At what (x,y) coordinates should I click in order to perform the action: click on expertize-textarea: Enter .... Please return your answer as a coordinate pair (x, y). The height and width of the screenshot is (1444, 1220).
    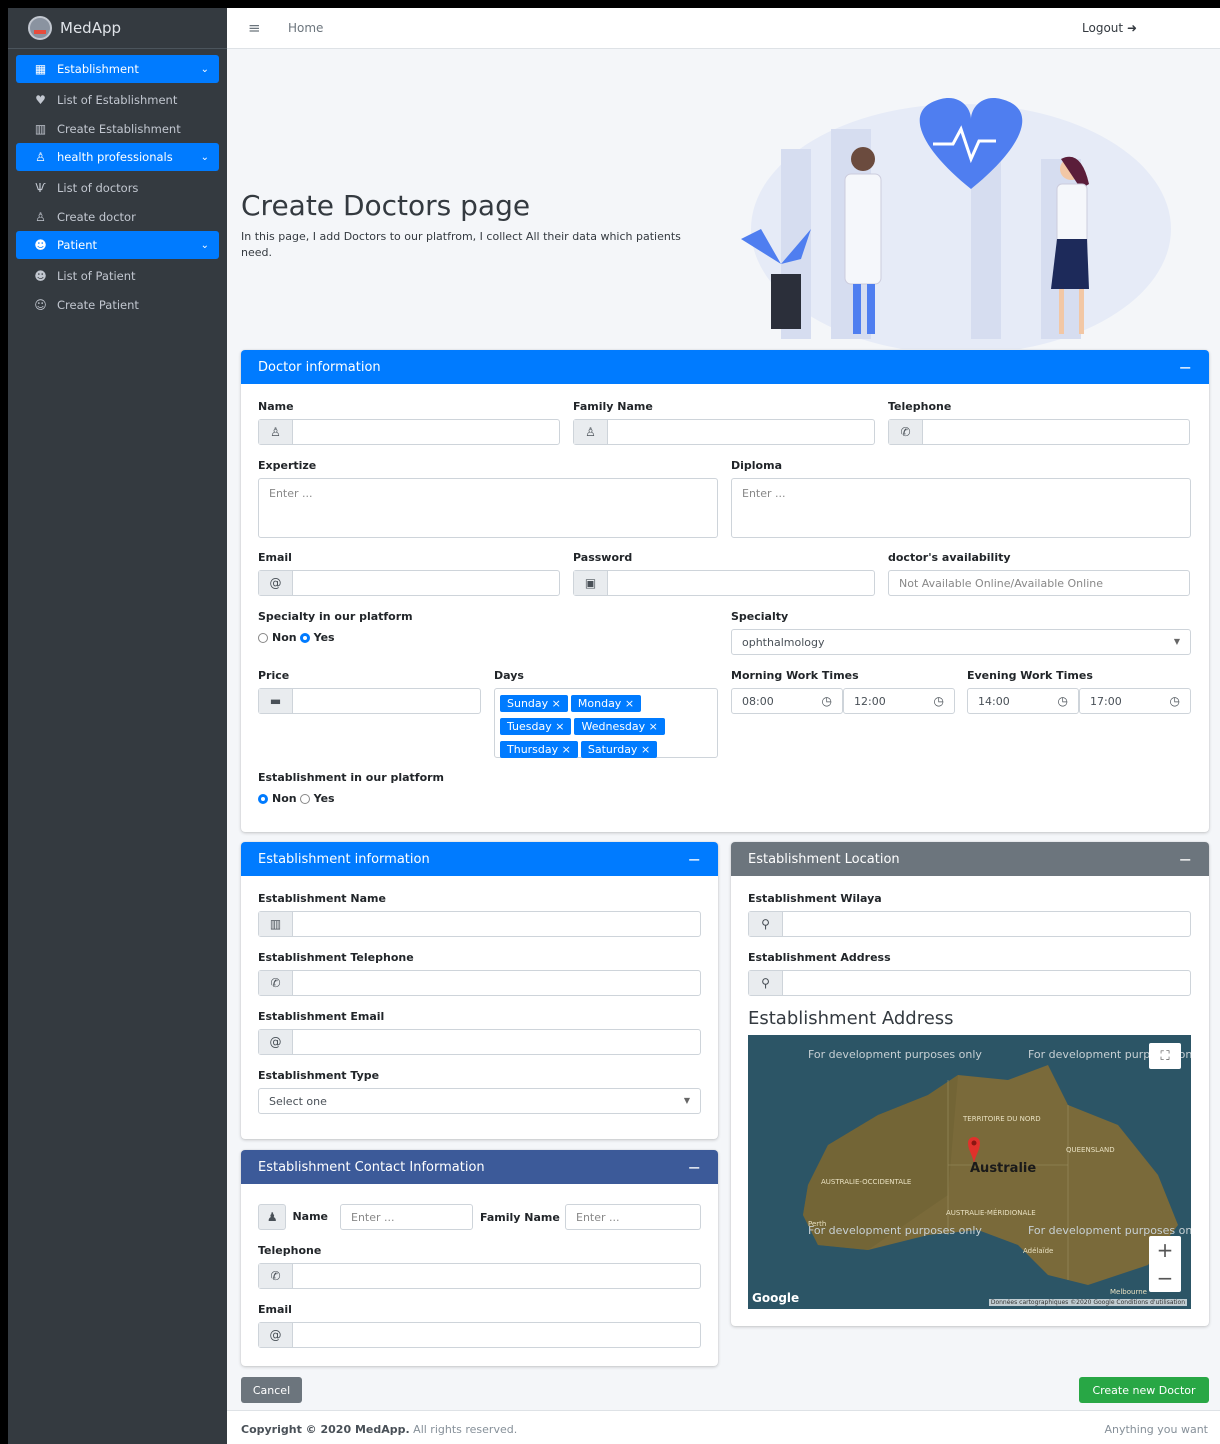
    Looking at the image, I should click on (488, 508).